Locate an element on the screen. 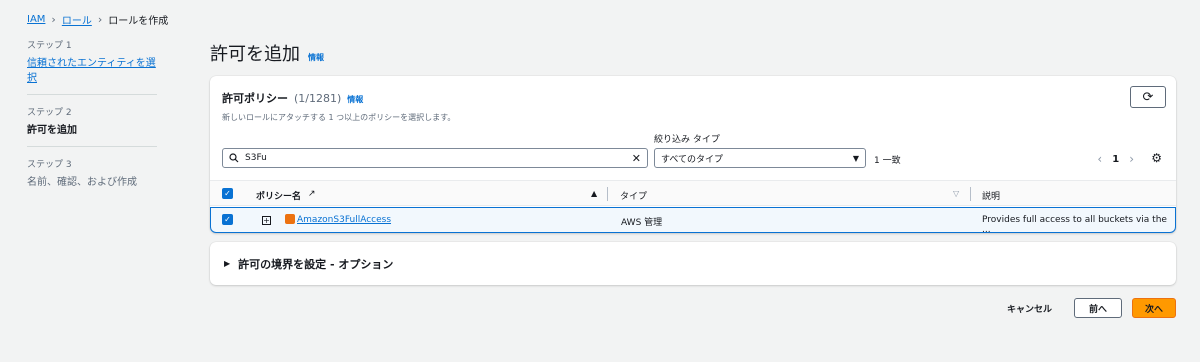 The image size is (1200, 362). current-page: 1 is located at coordinates (1115, 159).